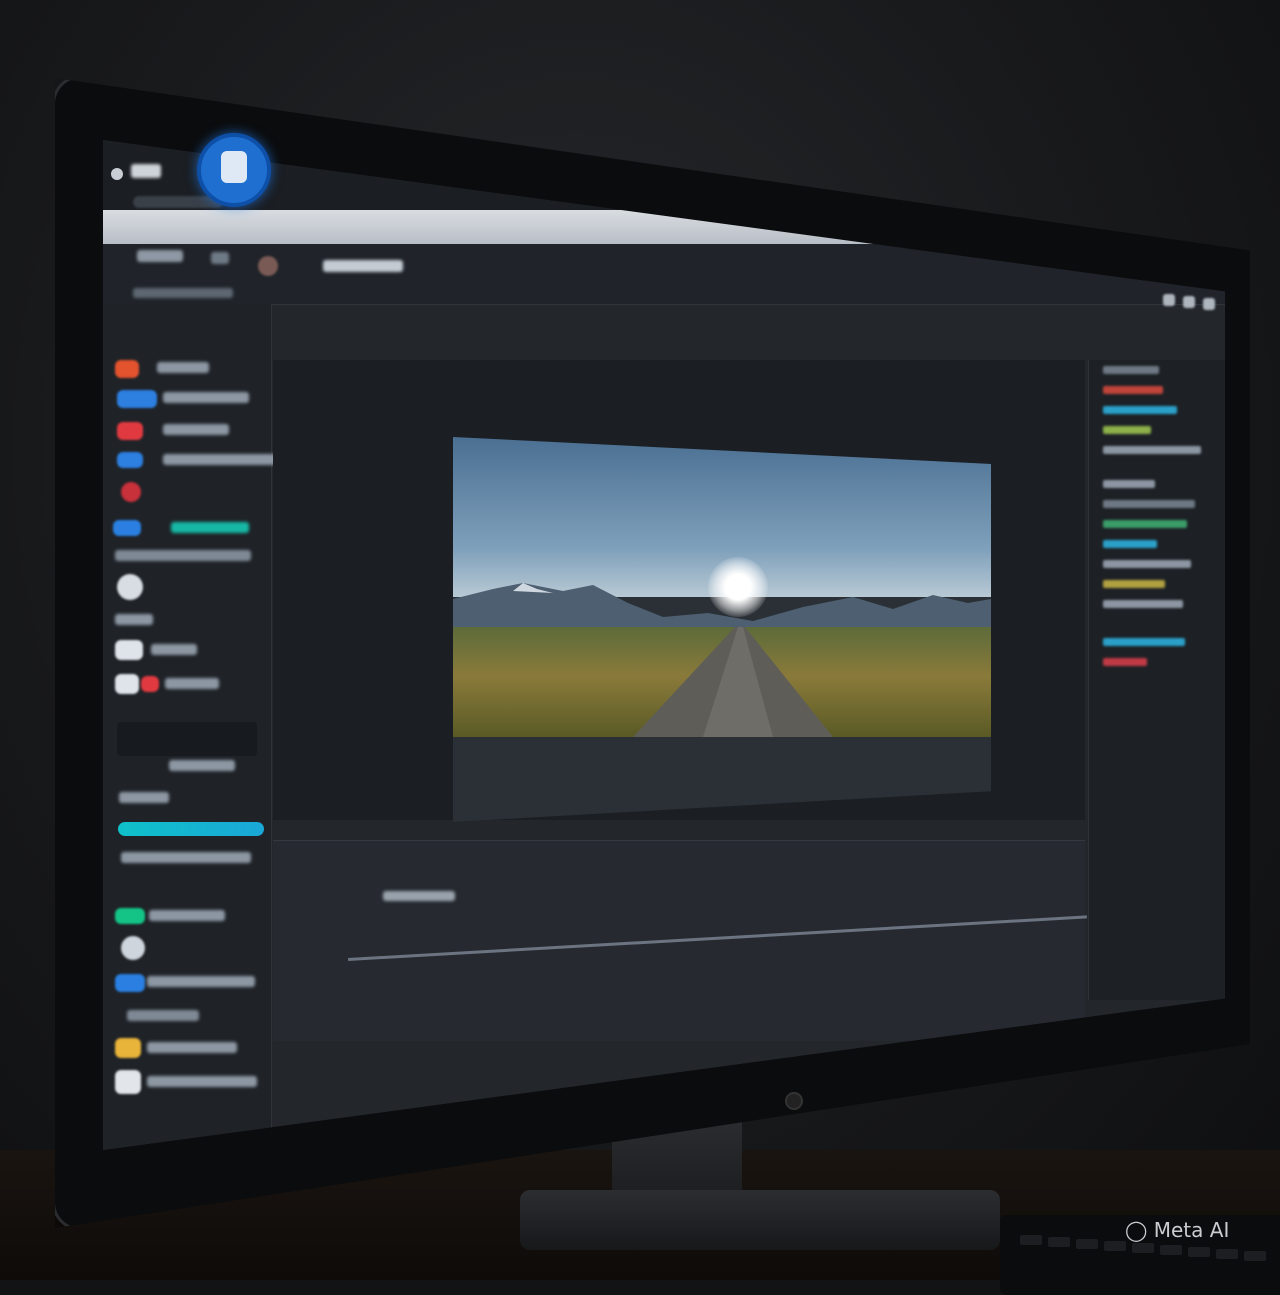 The height and width of the screenshot is (1295, 1280). I want to click on window-menu-icon, so click(117, 174).